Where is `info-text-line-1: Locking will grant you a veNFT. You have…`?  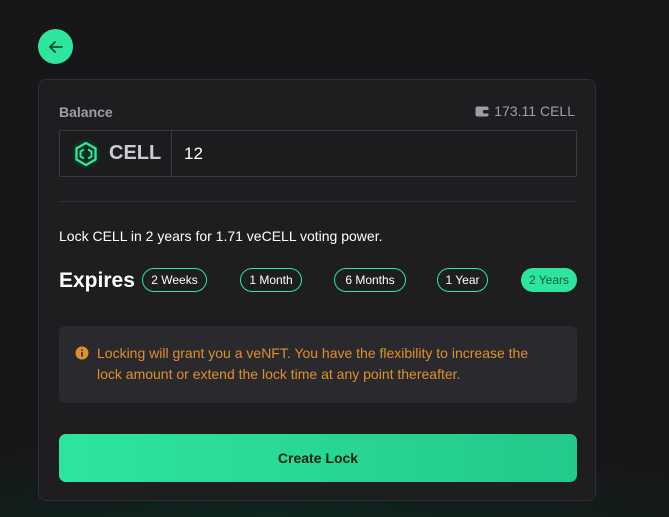 info-text-line-1: Locking will grant you a veNFT. You have… is located at coordinates (313, 353).